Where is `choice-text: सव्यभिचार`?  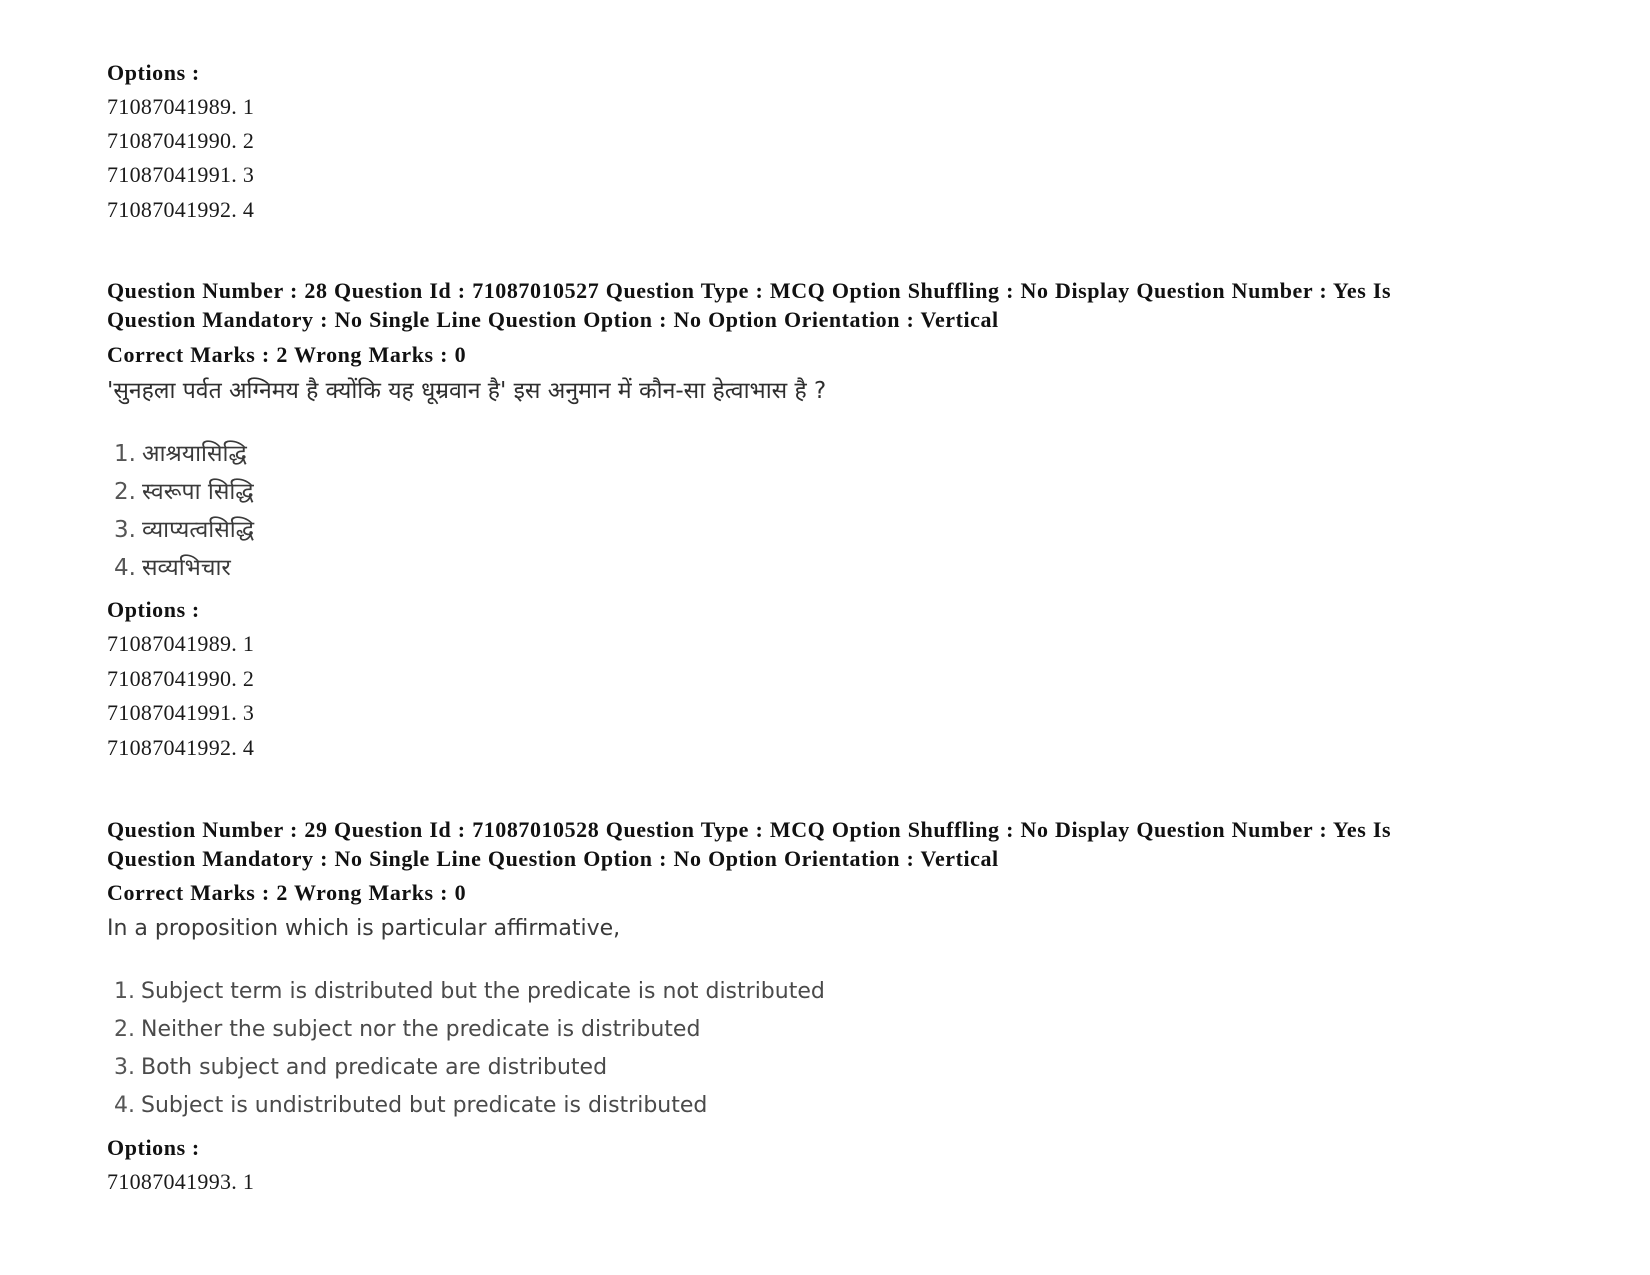
choice-text: सव्यभिचार is located at coordinates (186, 568).